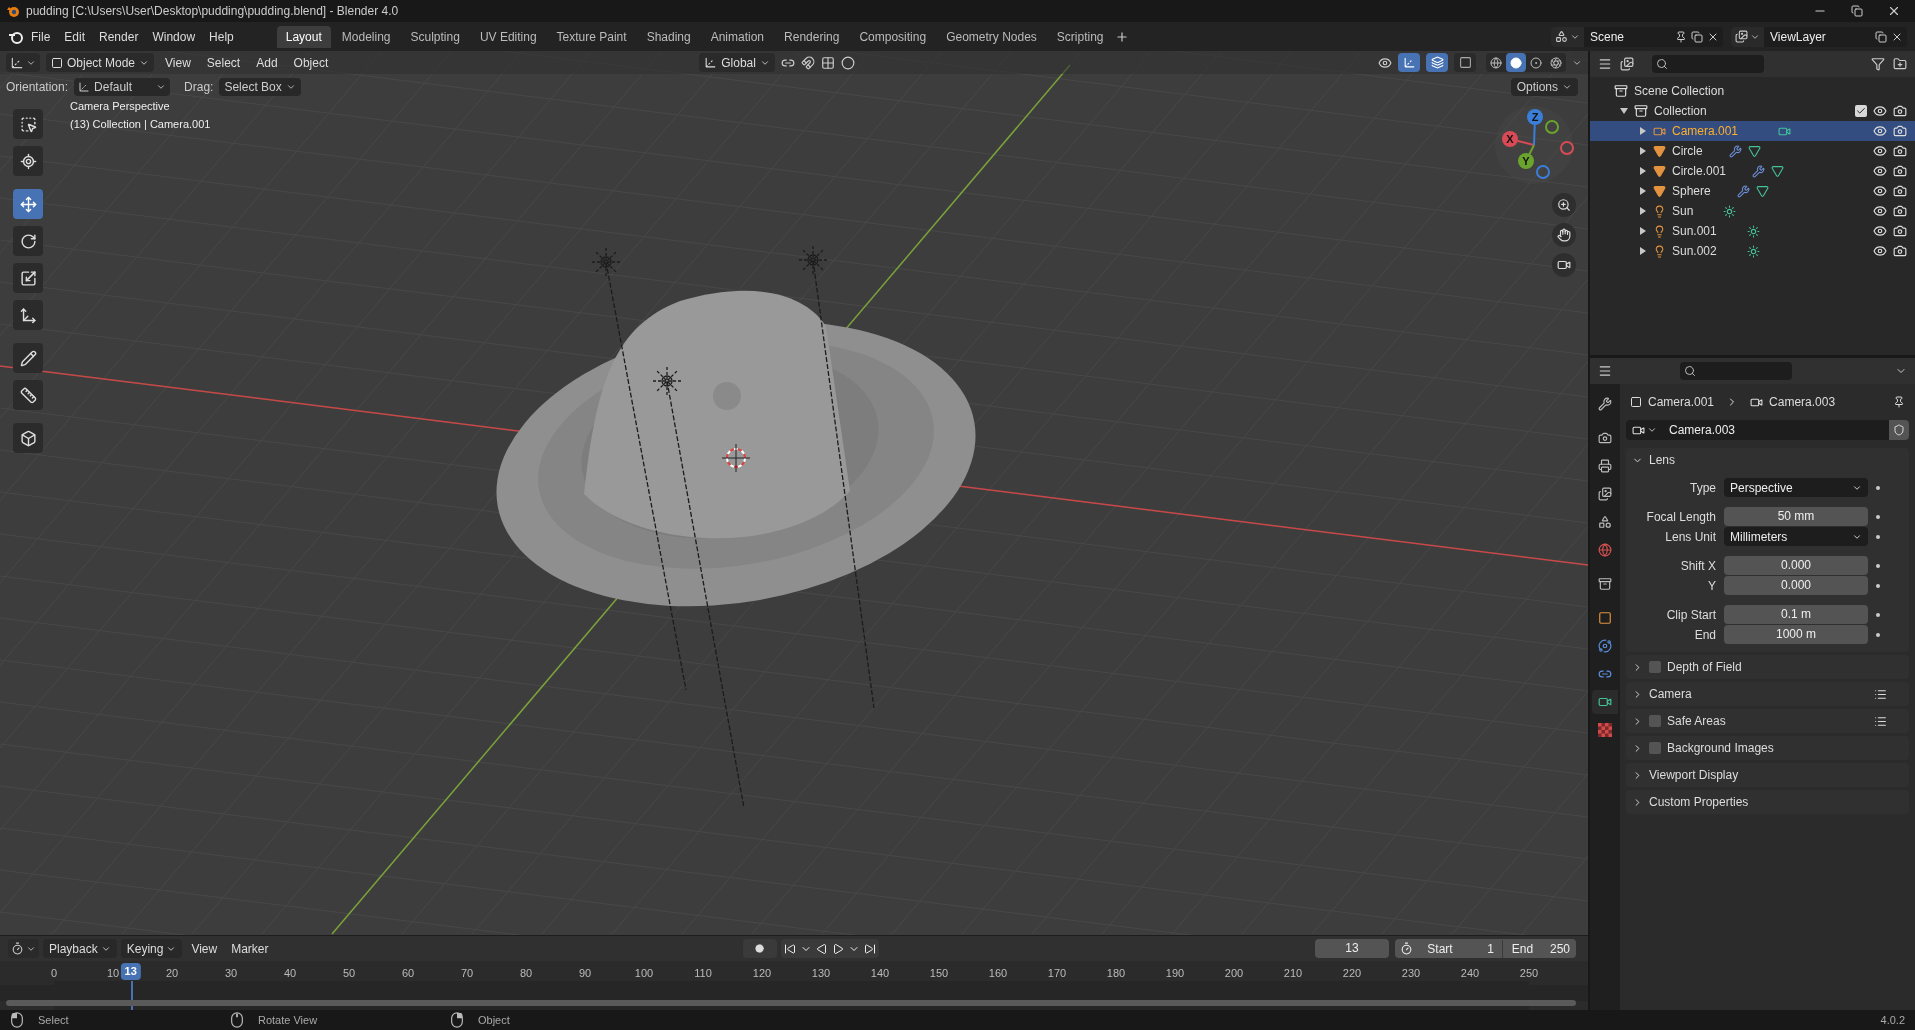 The image size is (1915, 1030). I want to click on workspace-tab: Rendering, so click(812, 36).